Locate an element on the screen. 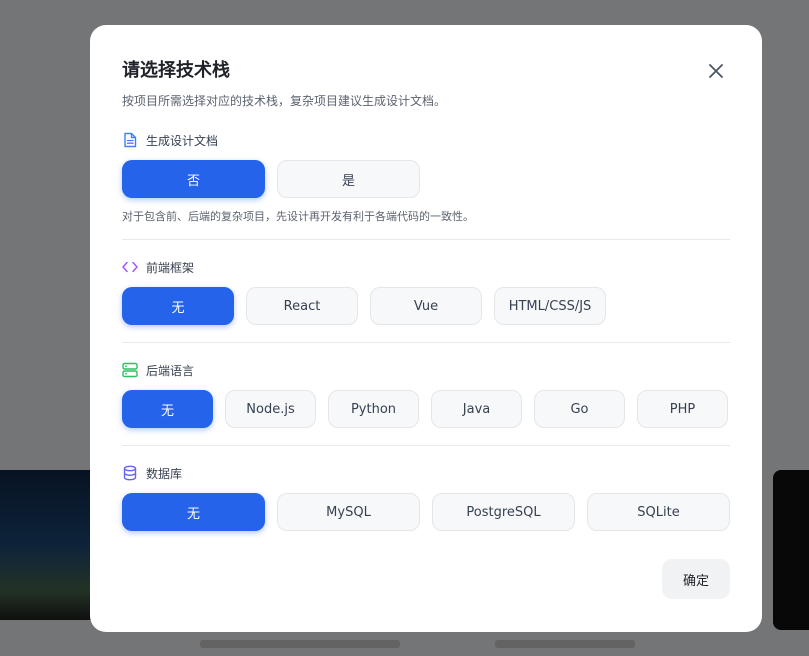  server-icon is located at coordinates (130, 370).